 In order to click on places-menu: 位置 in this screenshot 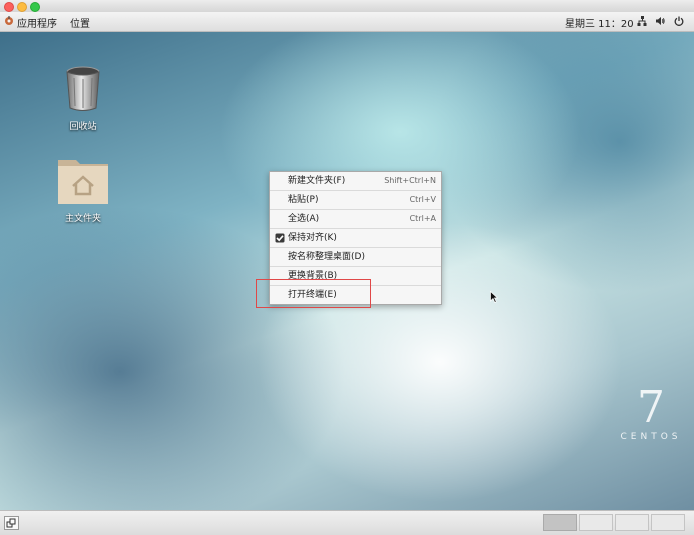, I will do `click(80, 22)`.